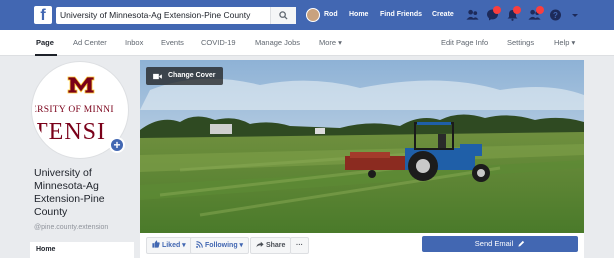 The height and width of the screenshot is (258, 614). I want to click on tab-inbox: Inbox, so click(134, 43).